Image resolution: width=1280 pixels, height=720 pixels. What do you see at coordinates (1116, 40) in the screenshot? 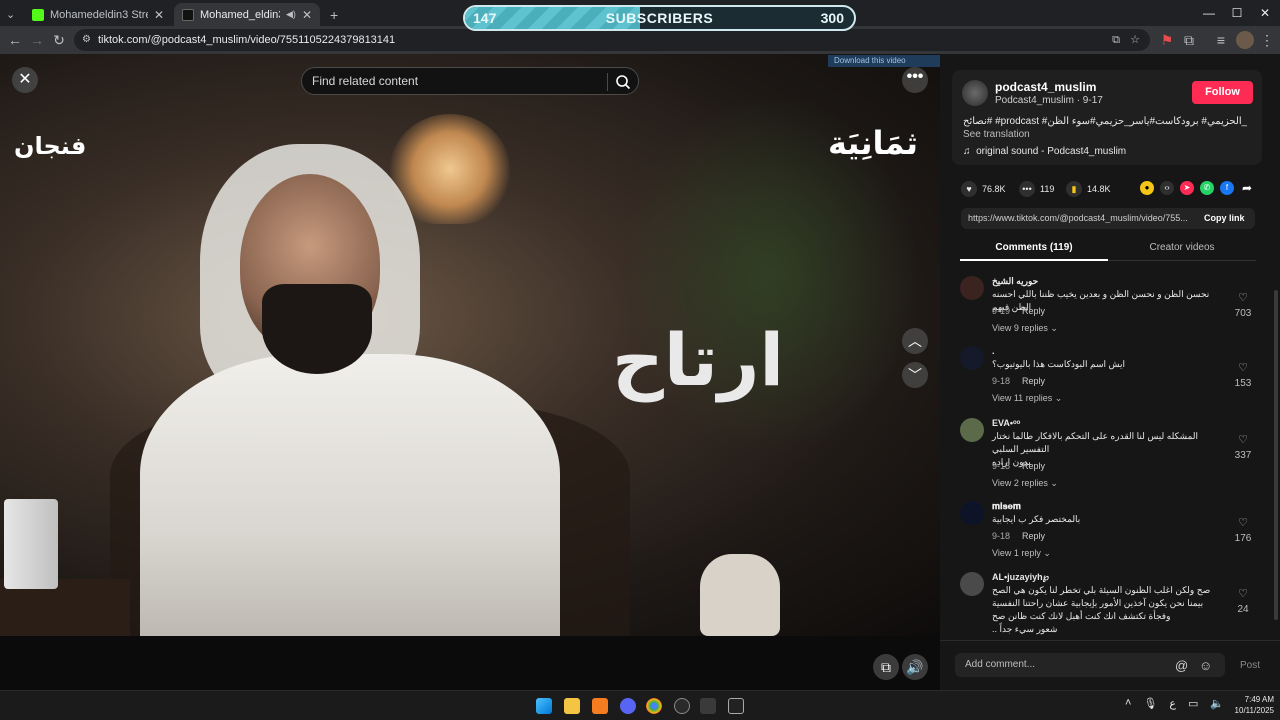
I see `install-app-icon: ⧉` at bounding box center [1116, 40].